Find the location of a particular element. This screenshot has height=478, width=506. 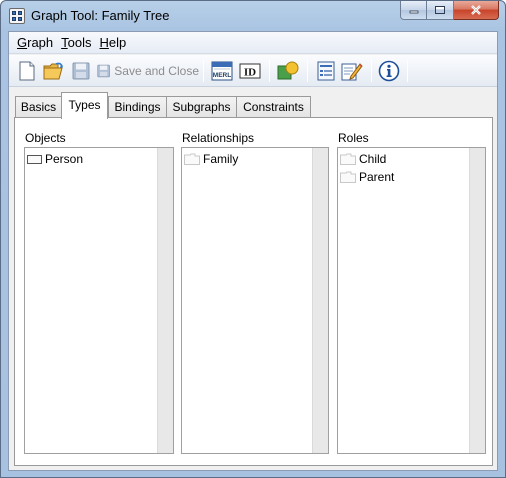

tab-constraints: Constraints is located at coordinates (273, 107).